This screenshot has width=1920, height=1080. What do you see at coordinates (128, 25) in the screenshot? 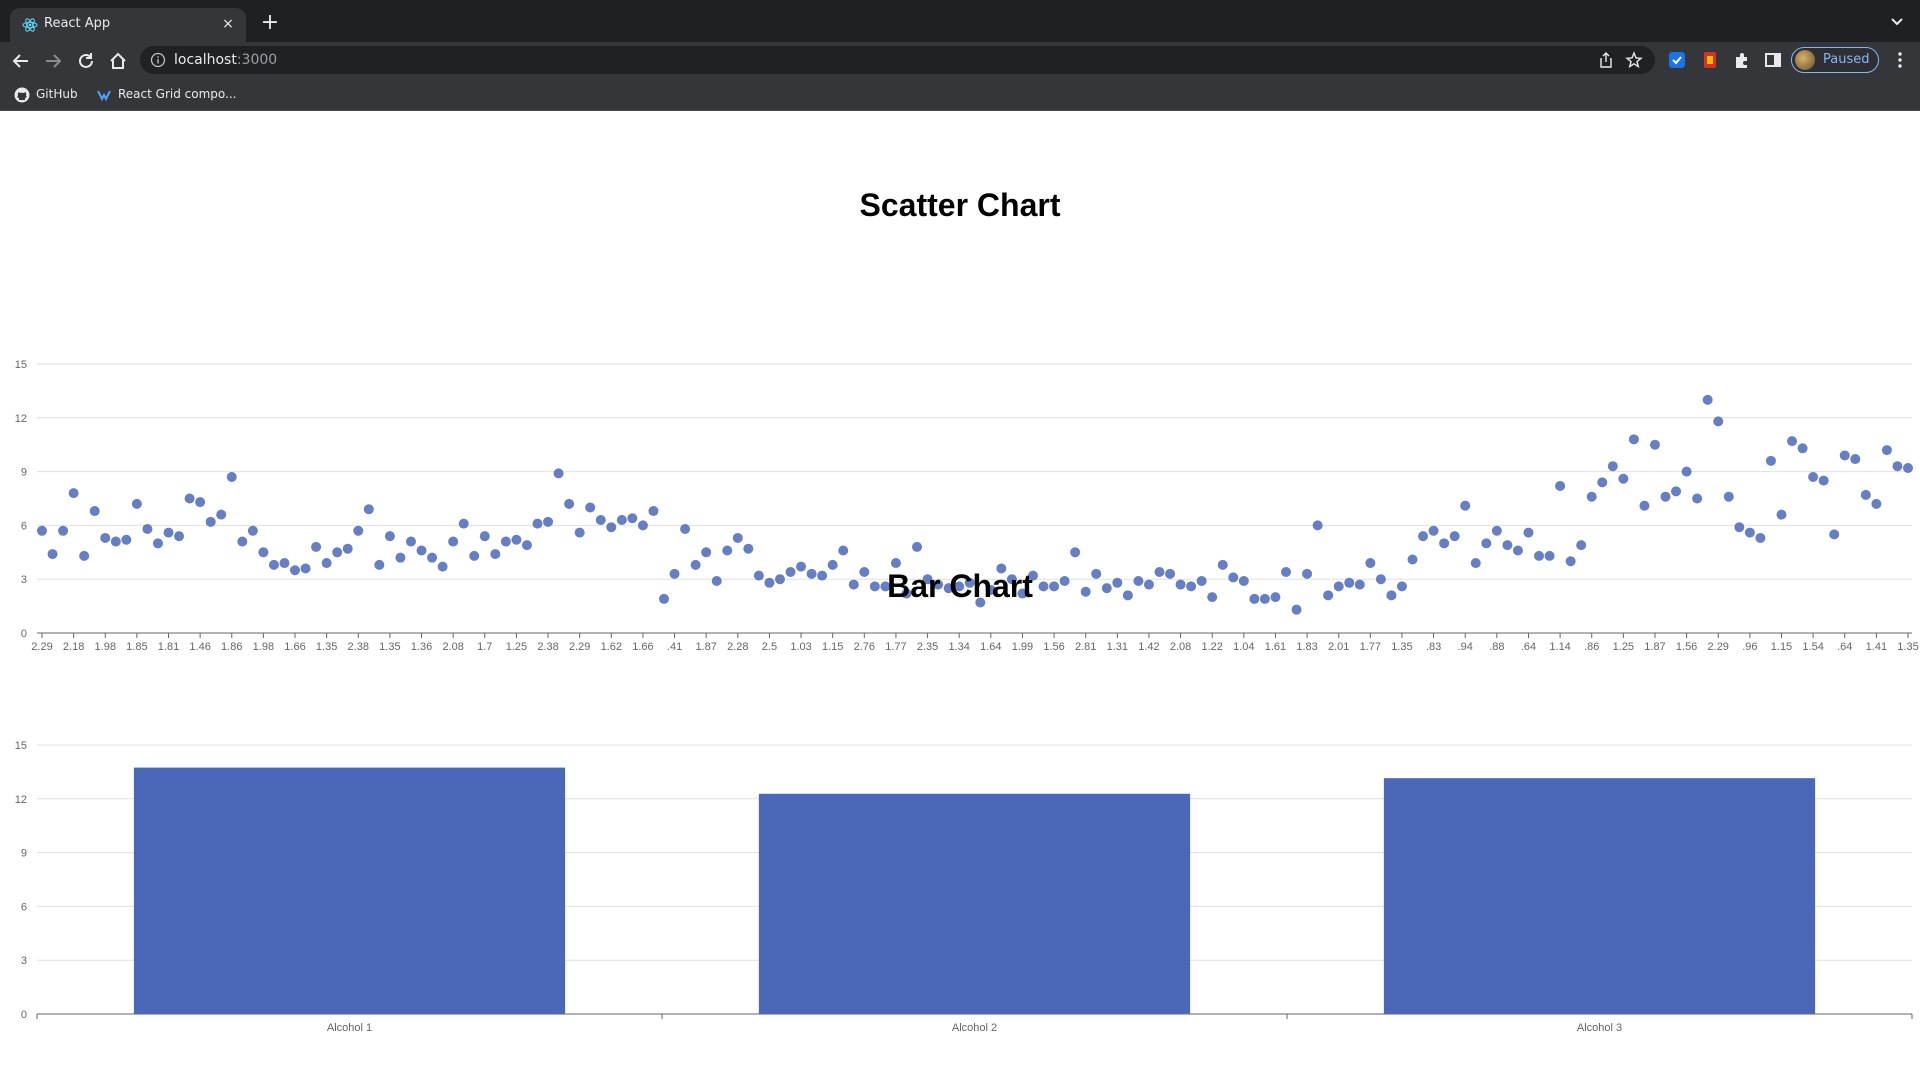
I see `browser-tab: React App ×` at bounding box center [128, 25].